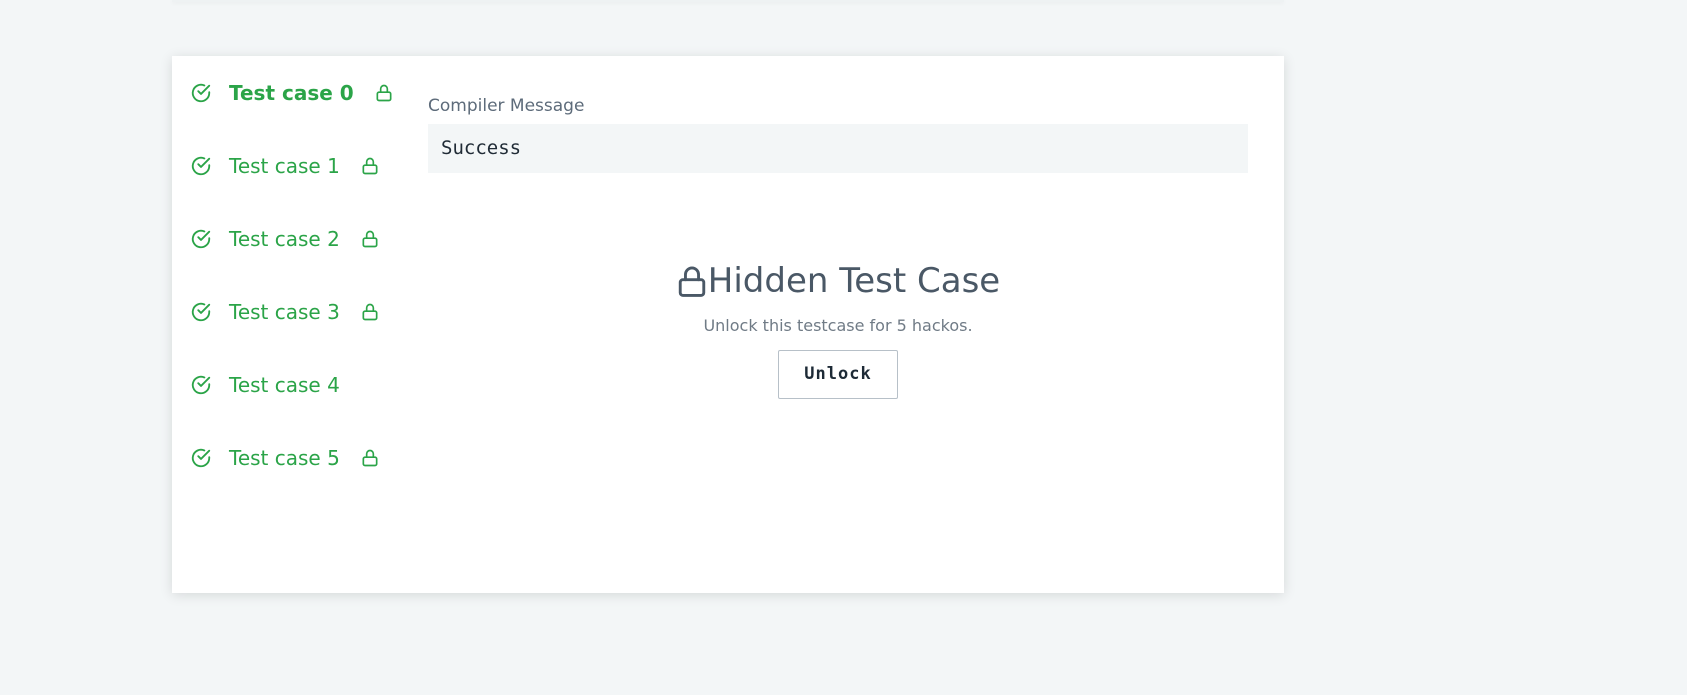 This screenshot has height=695, width=1687. I want to click on test-case-item-1: Test case 1, so click(290, 166).